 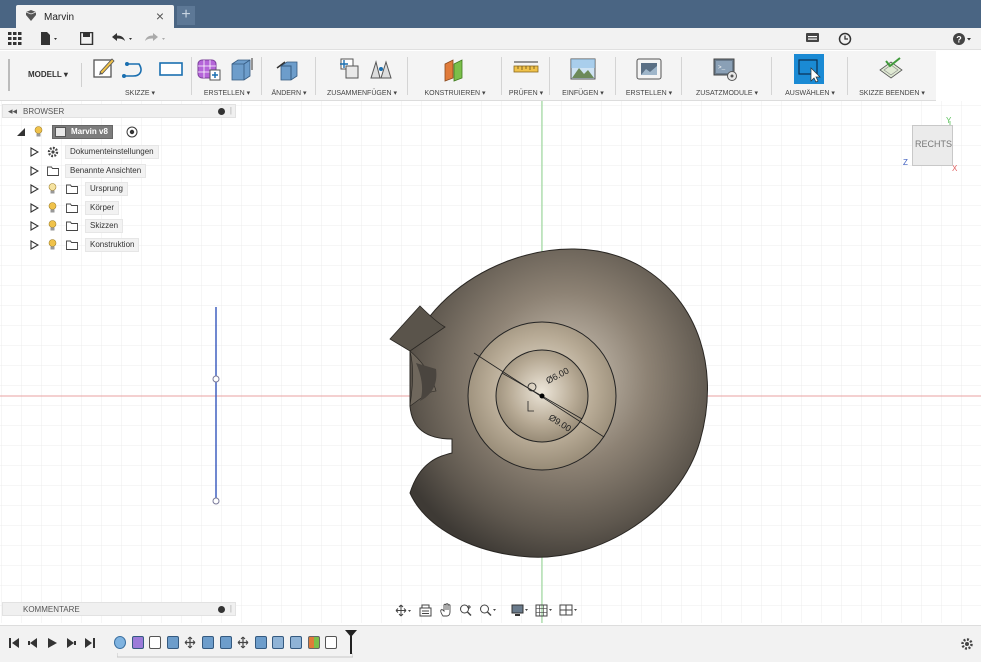 What do you see at coordinates (171, 68) in the screenshot?
I see `rectangle-sketch-icon` at bounding box center [171, 68].